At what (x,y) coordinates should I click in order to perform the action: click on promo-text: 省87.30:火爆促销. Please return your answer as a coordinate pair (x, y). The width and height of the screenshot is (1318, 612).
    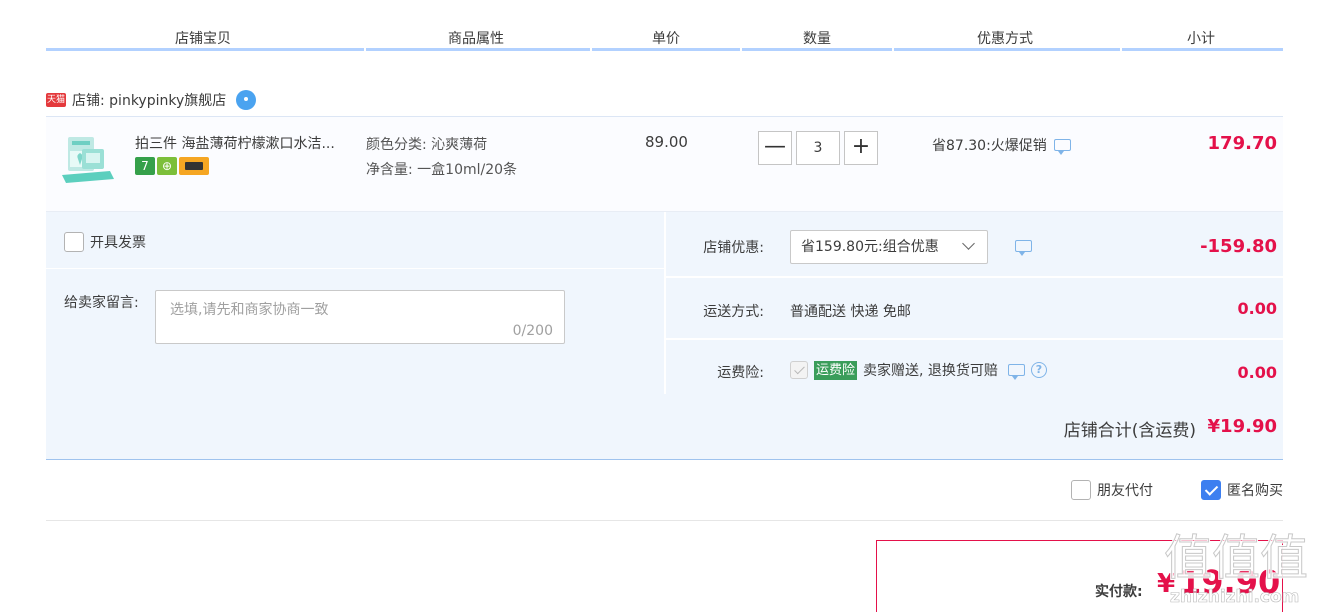
    Looking at the image, I should click on (989, 146).